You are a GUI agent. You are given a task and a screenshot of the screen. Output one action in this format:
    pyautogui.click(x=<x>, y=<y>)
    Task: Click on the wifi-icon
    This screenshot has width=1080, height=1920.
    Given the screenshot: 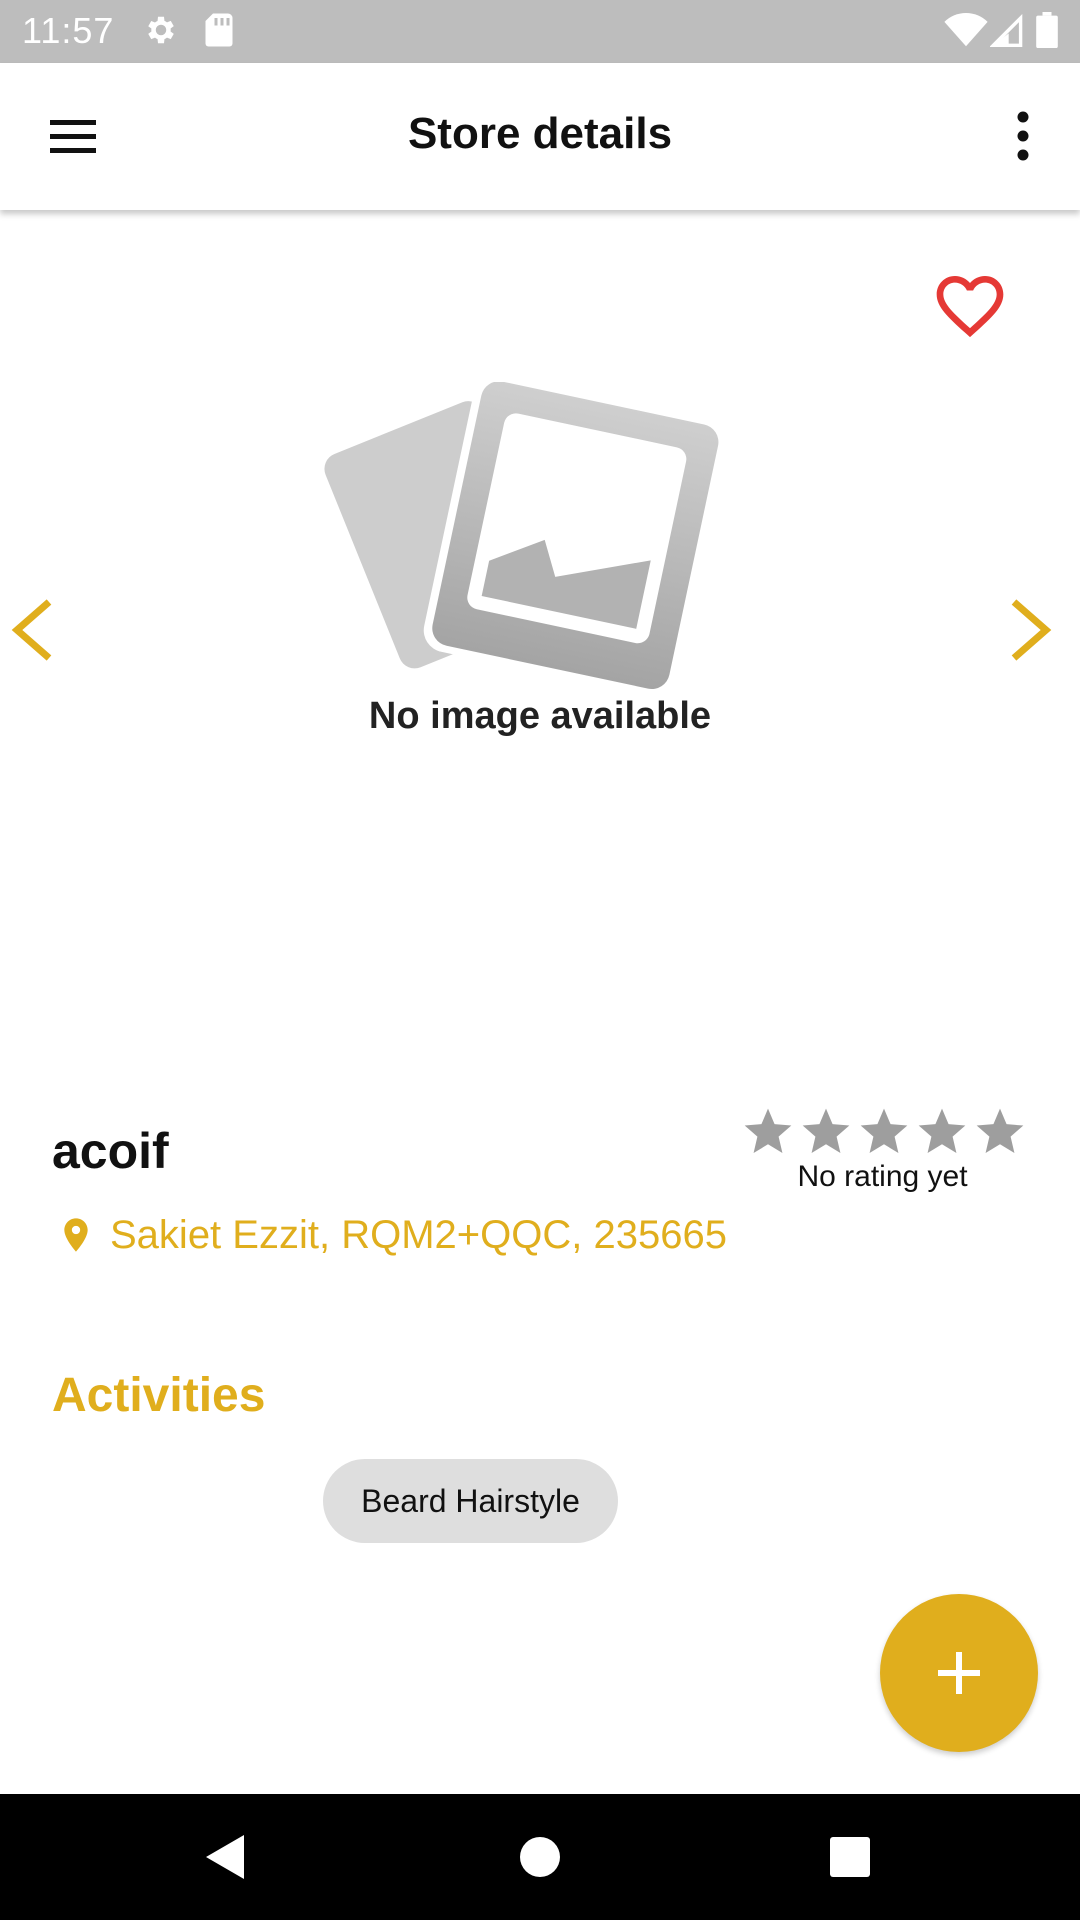 What is the action you would take?
    pyautogui.click(x=966, y=32)
    